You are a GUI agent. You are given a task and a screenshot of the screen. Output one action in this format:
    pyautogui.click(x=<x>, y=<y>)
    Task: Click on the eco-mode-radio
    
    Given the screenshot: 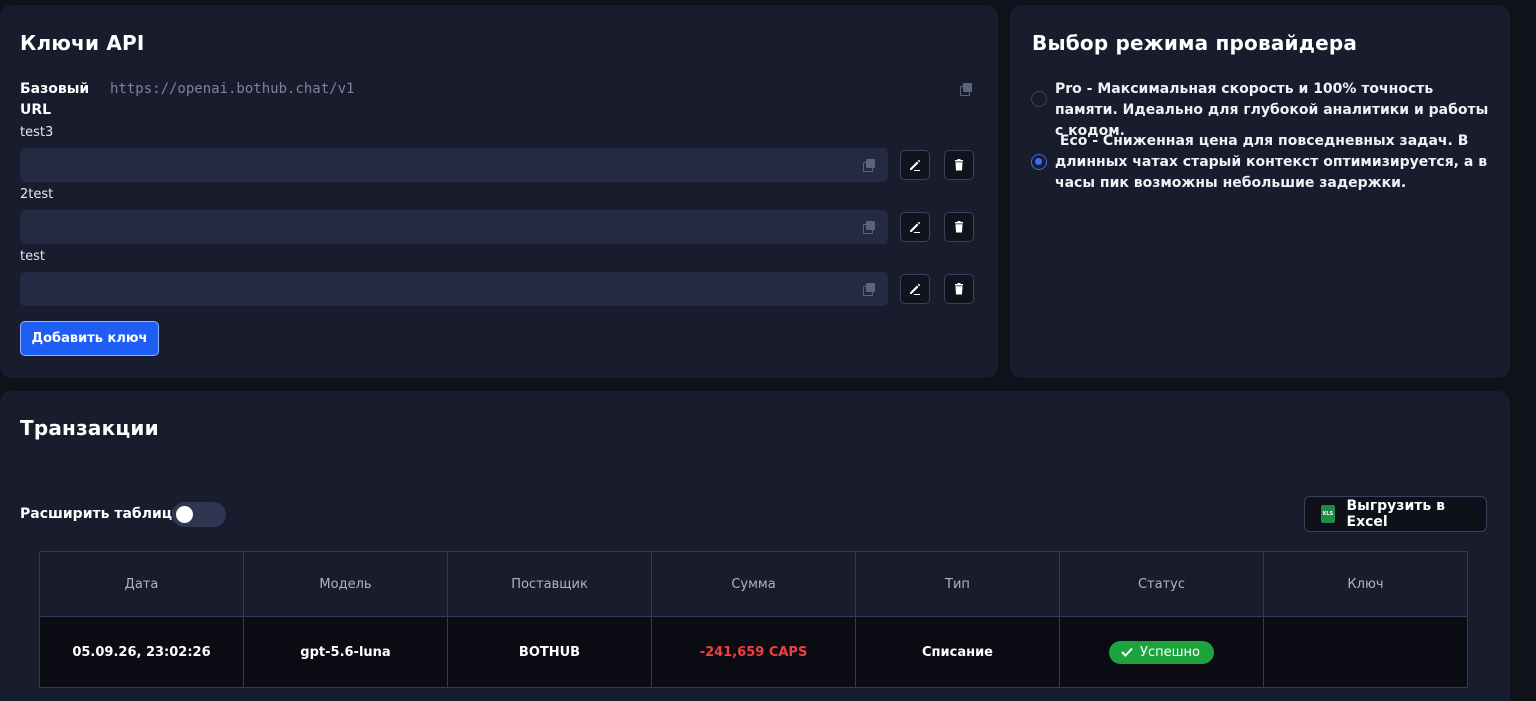 What is the action you would take?
    pyautogui.click(x=1039, y=162)
    